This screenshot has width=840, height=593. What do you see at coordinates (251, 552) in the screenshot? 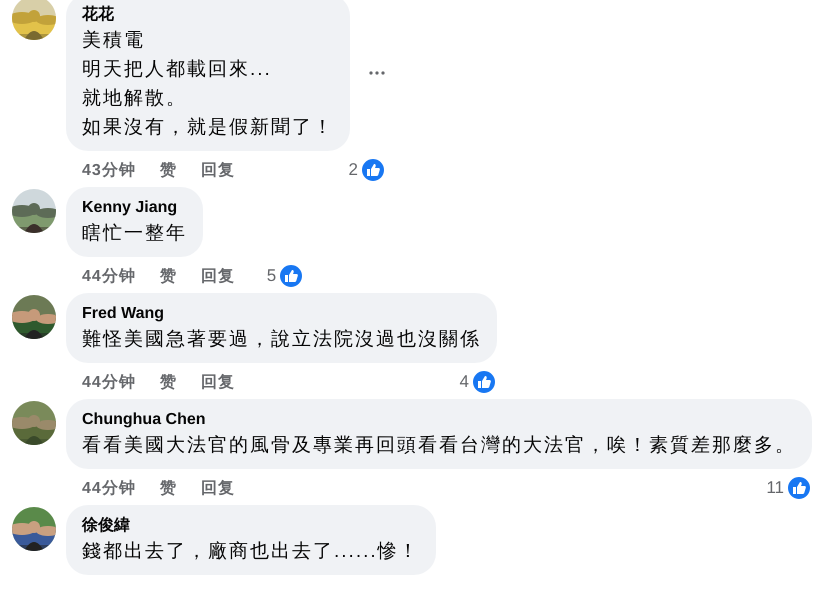
I see `comment-text: 錢都出去了，廠商也出去了......慘！` at bounding box center [251, 552].